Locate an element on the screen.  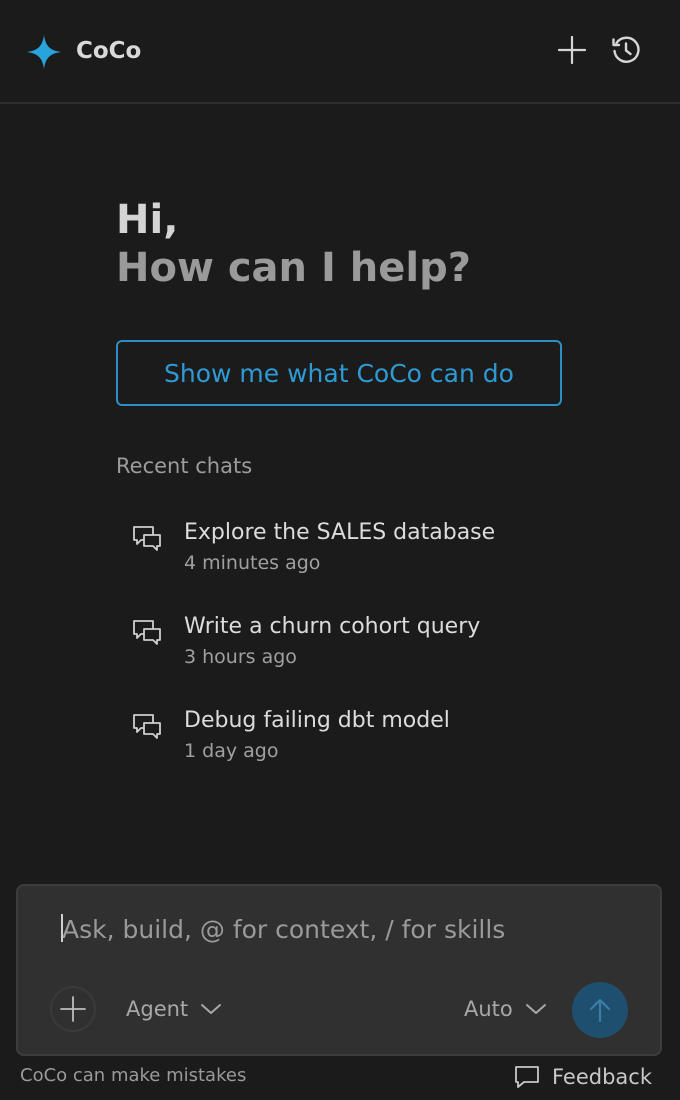
history-icon is located at coordinates (626, 49).